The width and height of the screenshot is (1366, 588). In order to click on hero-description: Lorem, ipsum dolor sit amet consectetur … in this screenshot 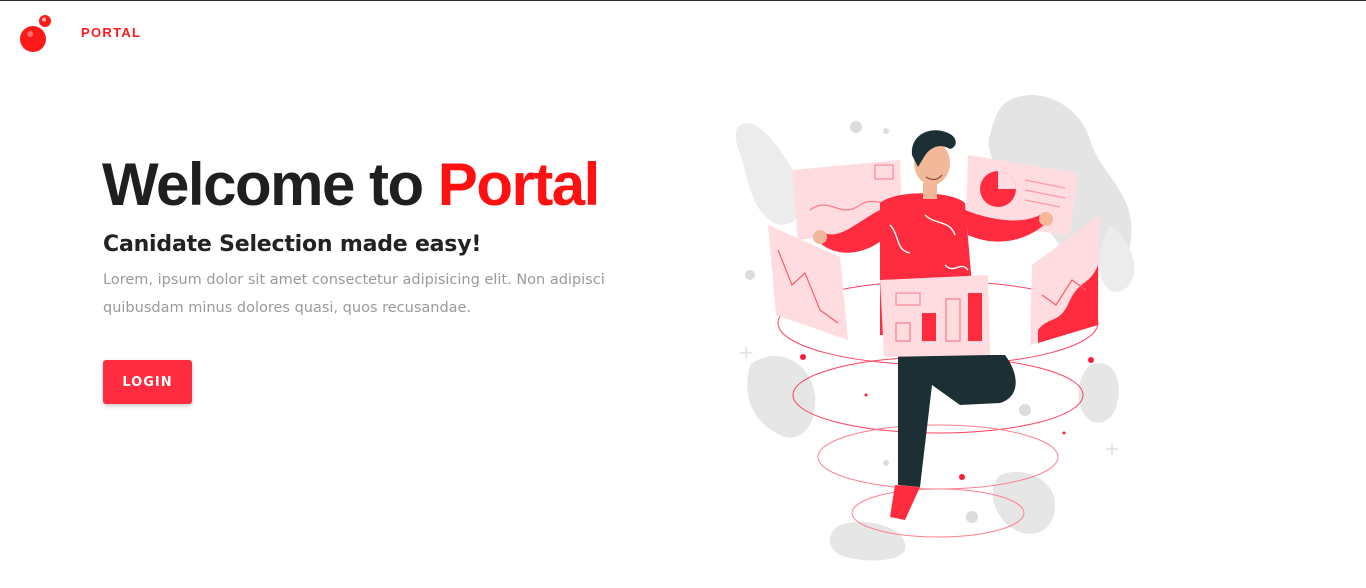, I will do `click(354, 294)`.